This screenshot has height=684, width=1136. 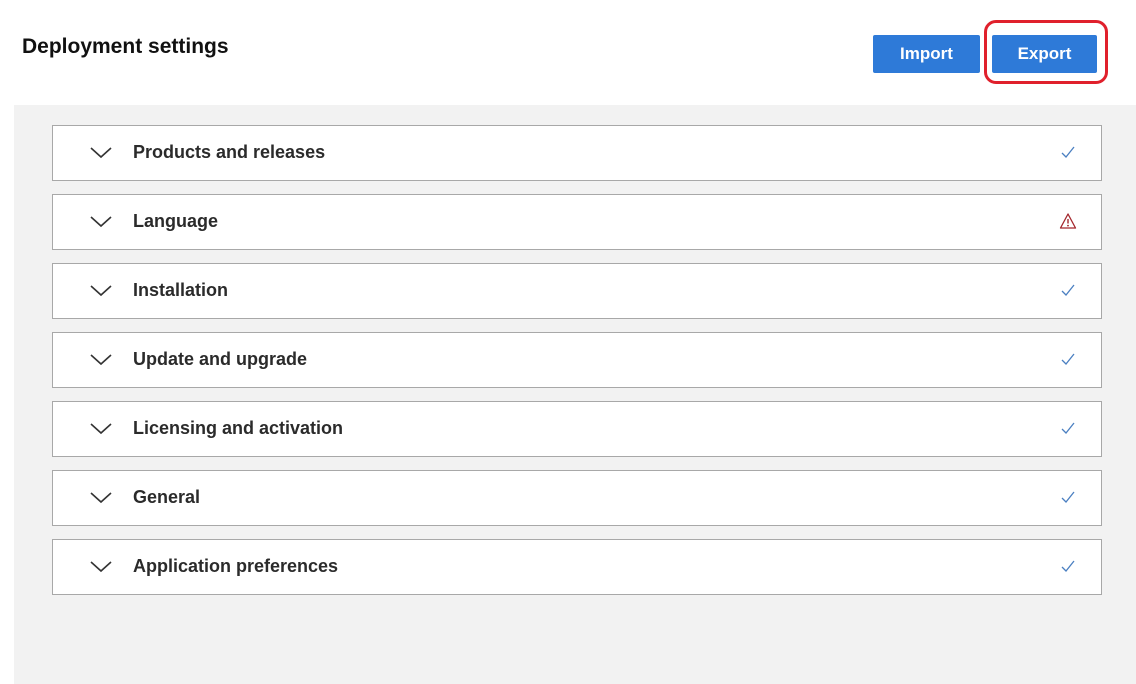 What do you see at coordinates (577, 498) in the screenshot?
I see `section-general: General` at bounding box center [577, 498].